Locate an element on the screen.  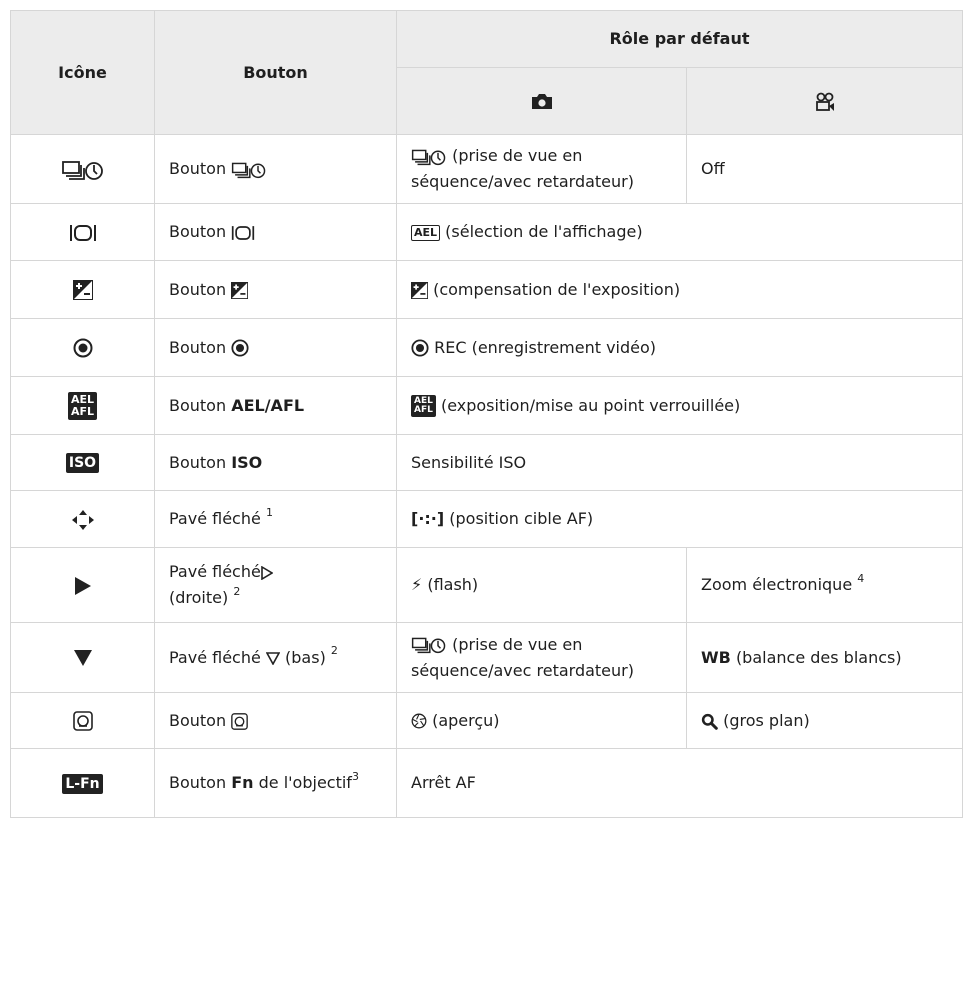
role-cell: [·:·] (position cible AF) is located at coordinates (679, 519).